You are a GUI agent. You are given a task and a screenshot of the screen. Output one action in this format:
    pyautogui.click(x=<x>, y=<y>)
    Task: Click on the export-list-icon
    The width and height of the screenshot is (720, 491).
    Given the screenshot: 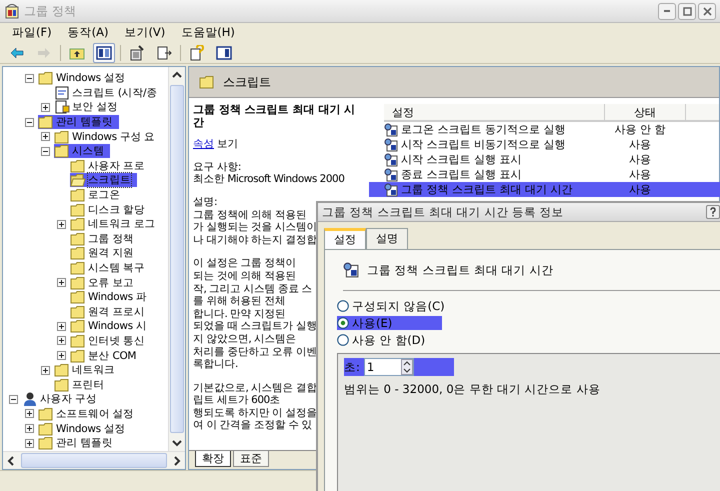 What is the action you would take?
    pyautogui.click(x=164, y=52)
    